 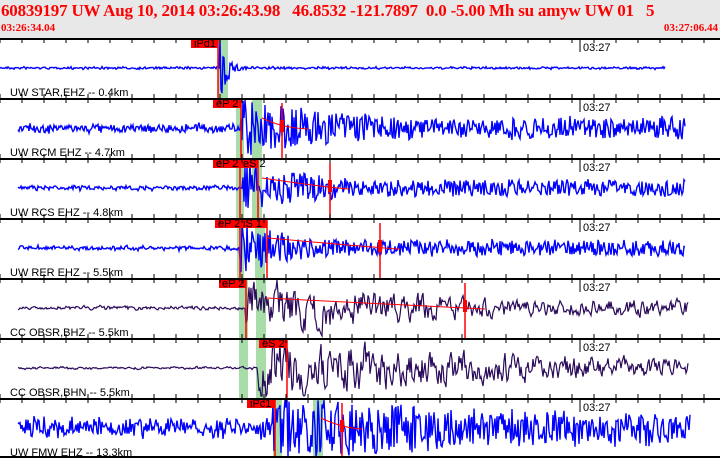 I want to click on waveform, so click(x=333, y=66).